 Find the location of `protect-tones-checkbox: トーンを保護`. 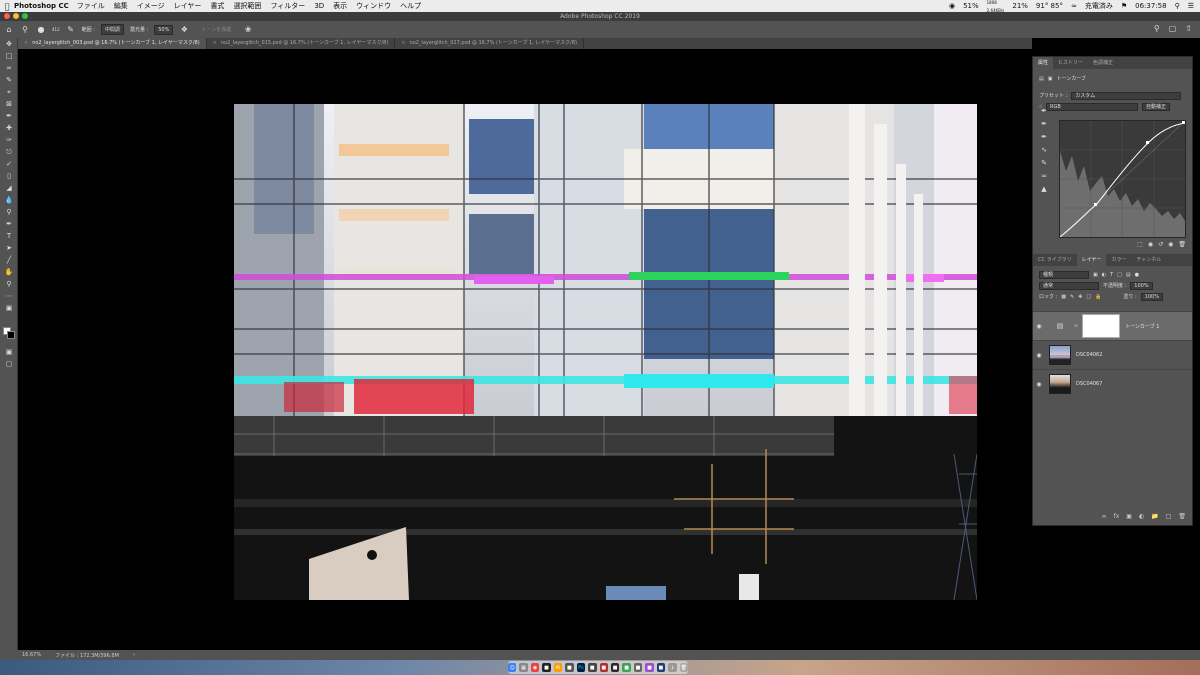

protect-tones-checkbox: トーンを保護 is located at coordinates (216, 29).